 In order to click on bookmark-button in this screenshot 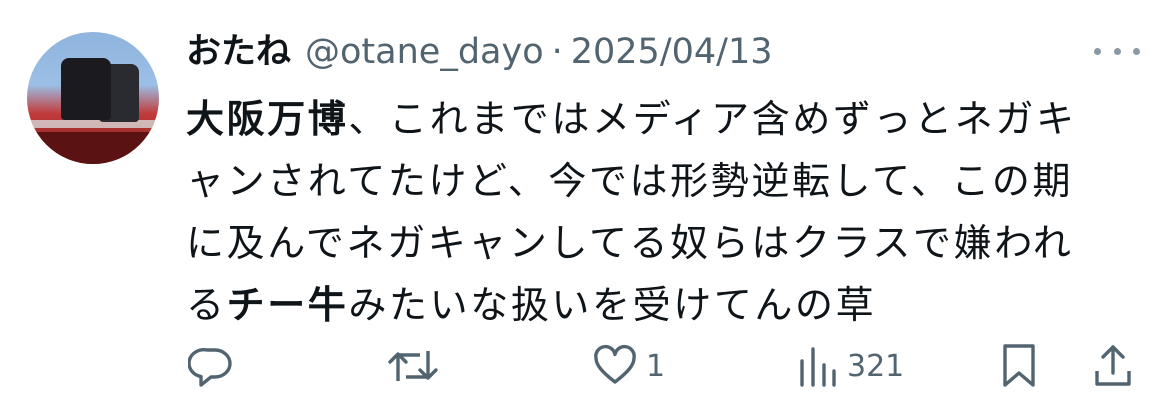, I will do `click(1019, 366)`.